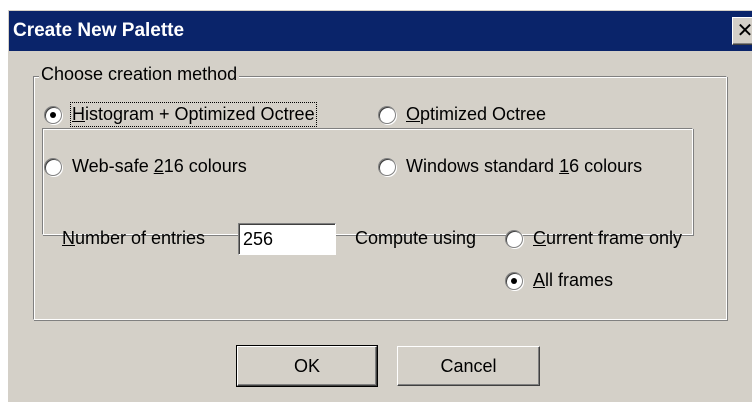 The image size is (752, 402). I want to click on ok-button: OK, so click(307, 366).